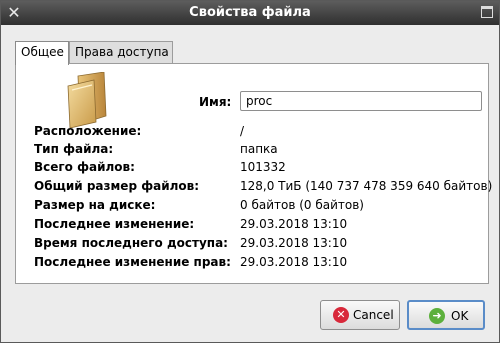 This screenshot has width=500, height=343. Describe the element at coordinates (294, 262) in the screenshot. I see `permissions-changed-value: 29.03.2018 13:10` at that location.